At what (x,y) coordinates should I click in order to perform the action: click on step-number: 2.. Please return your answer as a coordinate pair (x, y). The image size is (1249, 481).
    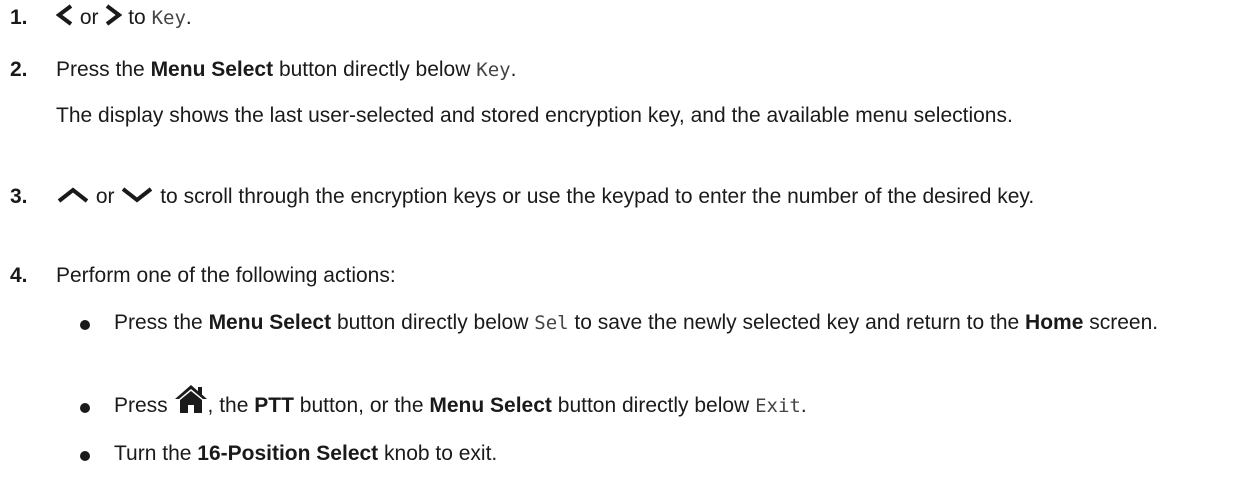
    Looking at the image, I should click on (19, 69).